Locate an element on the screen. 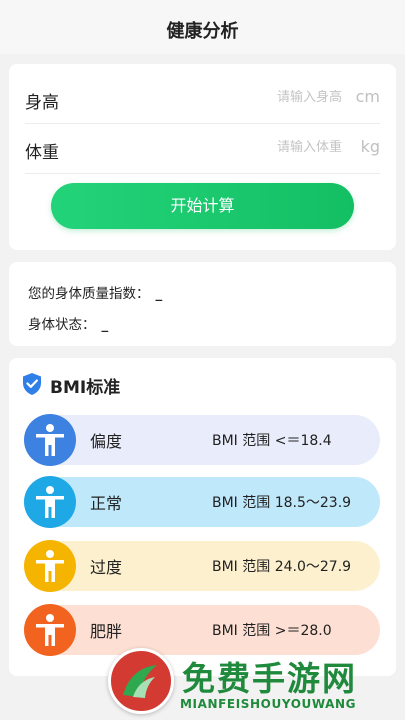 The height and width of the screenshot is (720, 405). start-calculate-button: 开始计算 is located at coordinates (202, 206).